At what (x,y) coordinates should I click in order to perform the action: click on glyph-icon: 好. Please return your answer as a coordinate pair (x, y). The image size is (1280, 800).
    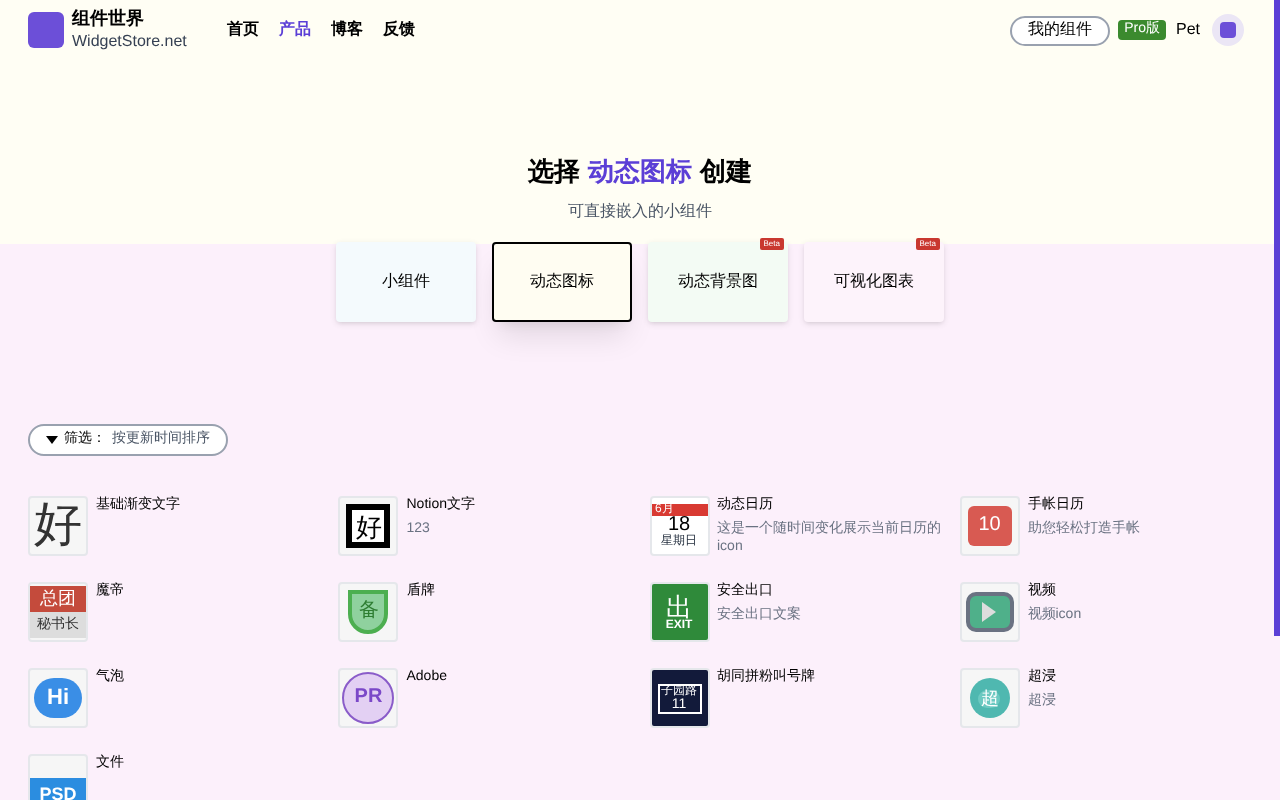
    Looking at the image, I should click on (58, 526).